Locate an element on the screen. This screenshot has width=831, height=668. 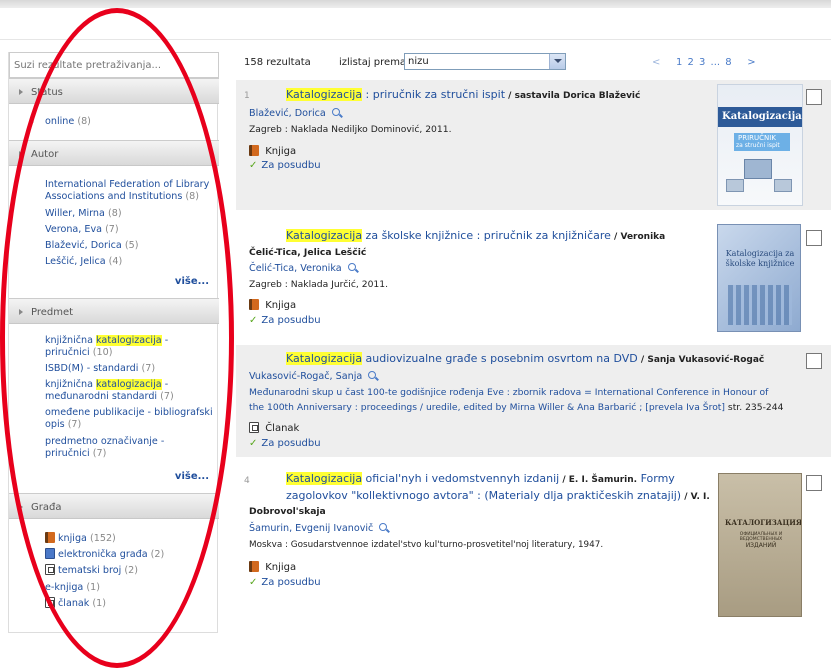
electronic-icon is located at coordinates (50, 553).